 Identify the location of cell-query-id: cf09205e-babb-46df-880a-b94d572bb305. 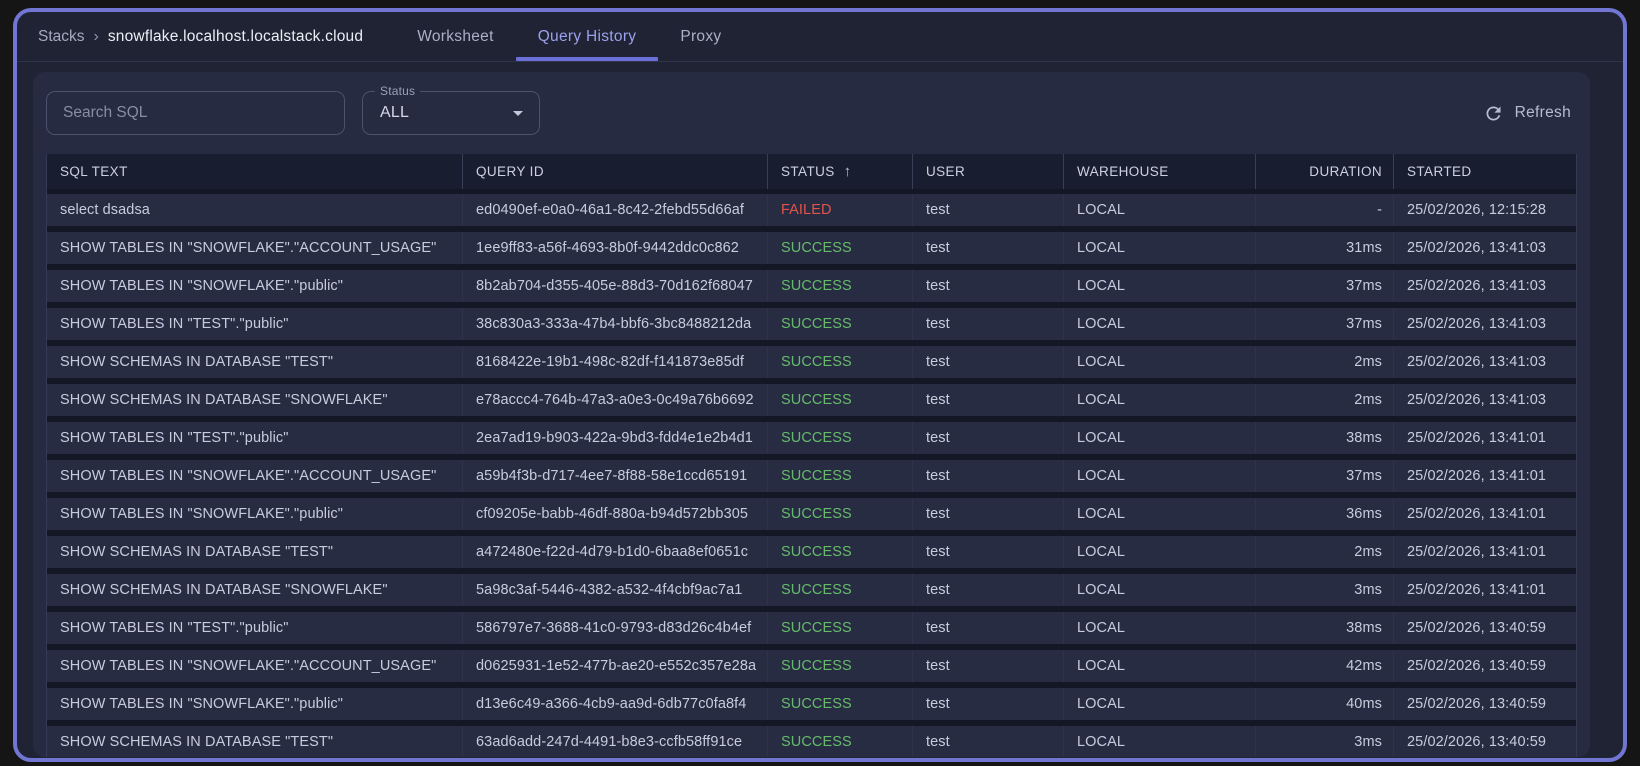
(615, 514).